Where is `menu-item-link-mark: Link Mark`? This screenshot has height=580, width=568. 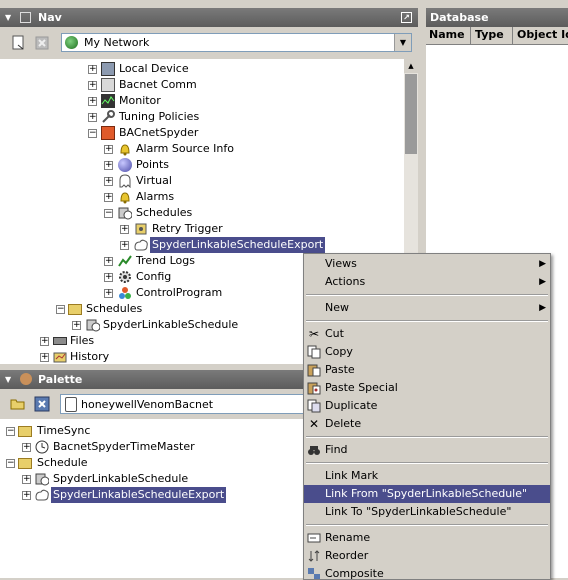 menu-item-link-mark: Link Mark is located at coordinates (427, 476).